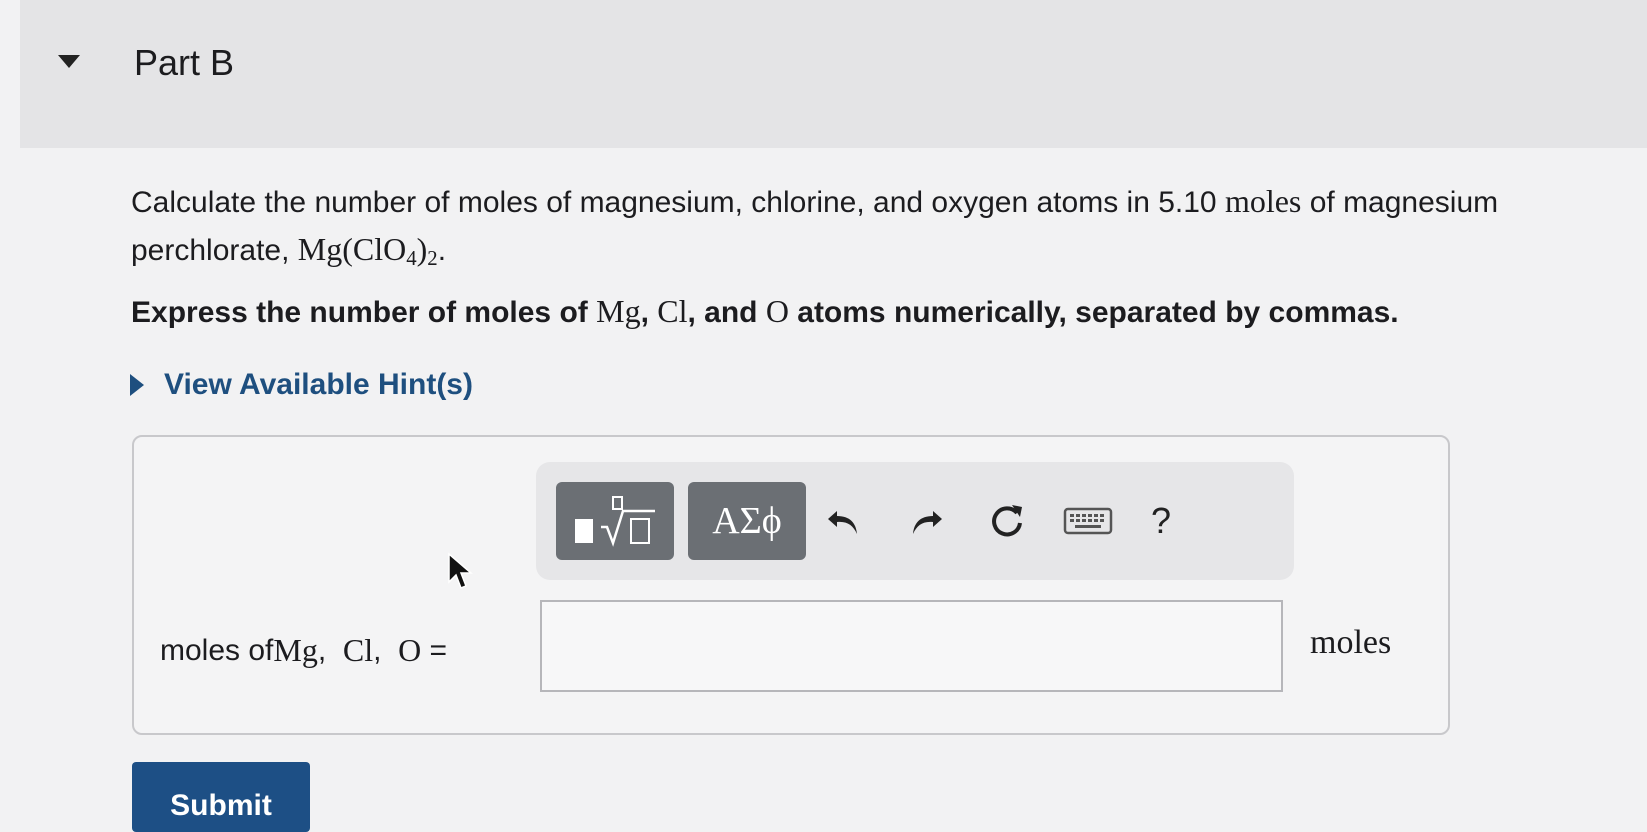  What do you see at coordinates (1351, 642) in the screenshot?
I see `answer-units: moles` at bounding box center [1351, 642].